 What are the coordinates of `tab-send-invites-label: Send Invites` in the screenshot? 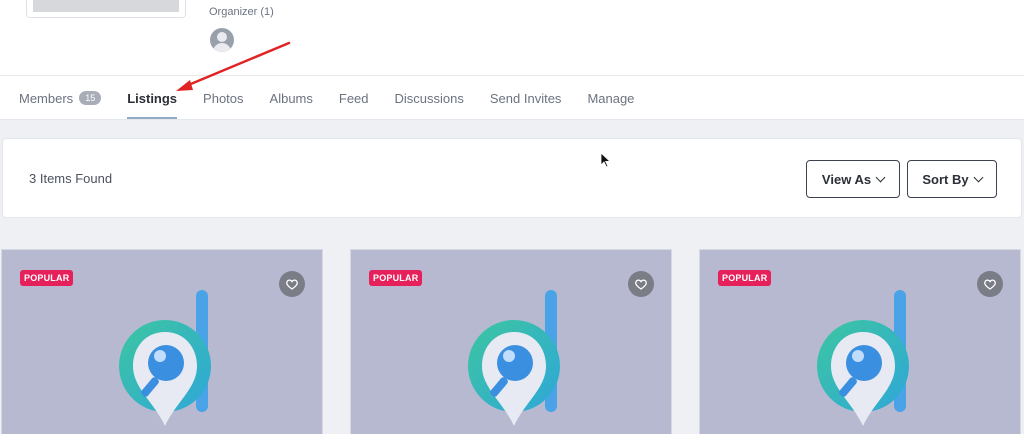 It's located at (525, 98).